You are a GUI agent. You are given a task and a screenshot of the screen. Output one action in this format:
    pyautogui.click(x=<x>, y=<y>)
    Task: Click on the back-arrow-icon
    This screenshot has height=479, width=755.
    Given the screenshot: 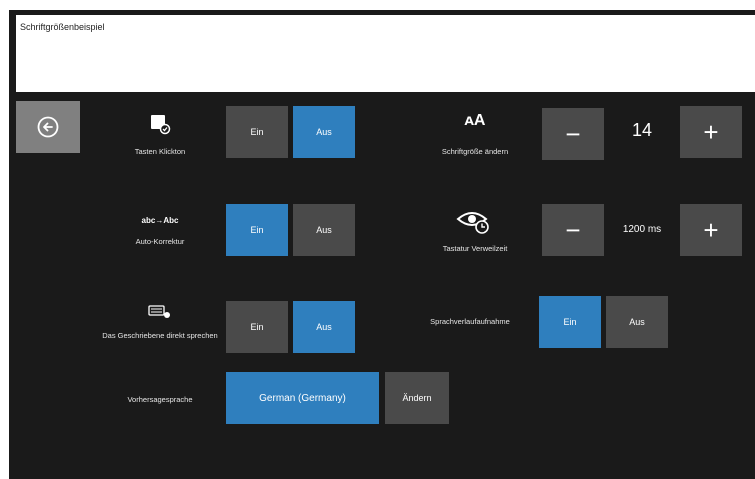 What is the action you would take?
    pyautogui.click(x=48, y=127)
    